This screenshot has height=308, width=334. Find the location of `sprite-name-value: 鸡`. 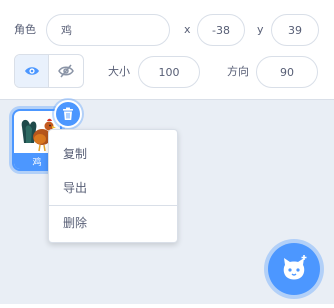

sprite-name-value: 鸡 is located at coordinates (66, 30).